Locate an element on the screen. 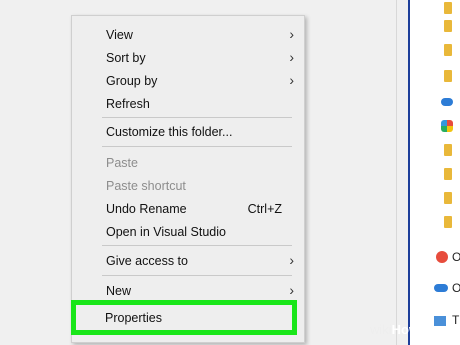 Image resolution: width=460 pixels, height=345 pixels. menu-item-give-access-to: Give access to › is located at coordinates (188, 261).